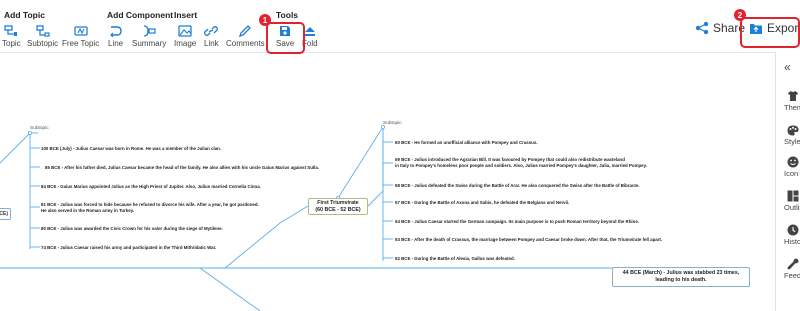  I want to click on free-topic-button: Free Topic, so click(80, 37).